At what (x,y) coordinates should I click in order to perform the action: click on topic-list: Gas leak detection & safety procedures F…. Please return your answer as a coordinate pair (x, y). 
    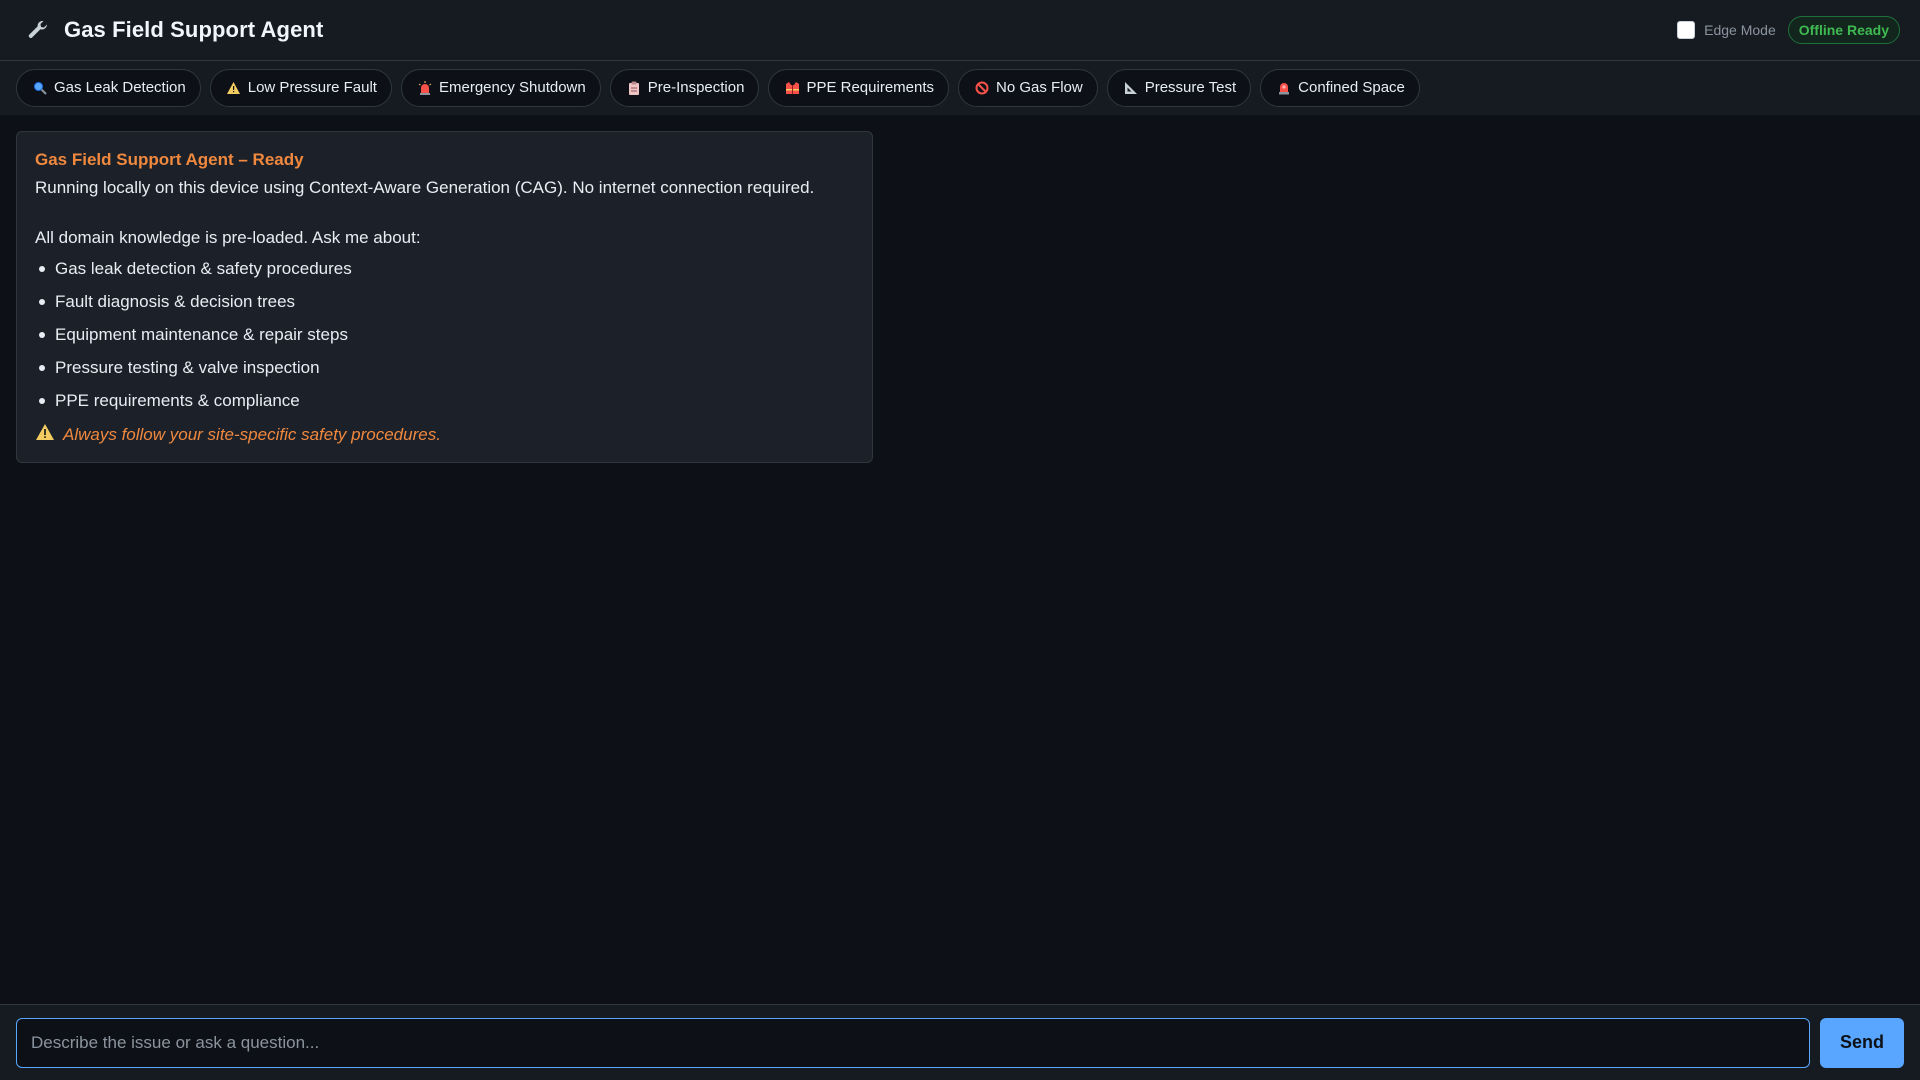
    Looking at the image, I should click on (444, 335).